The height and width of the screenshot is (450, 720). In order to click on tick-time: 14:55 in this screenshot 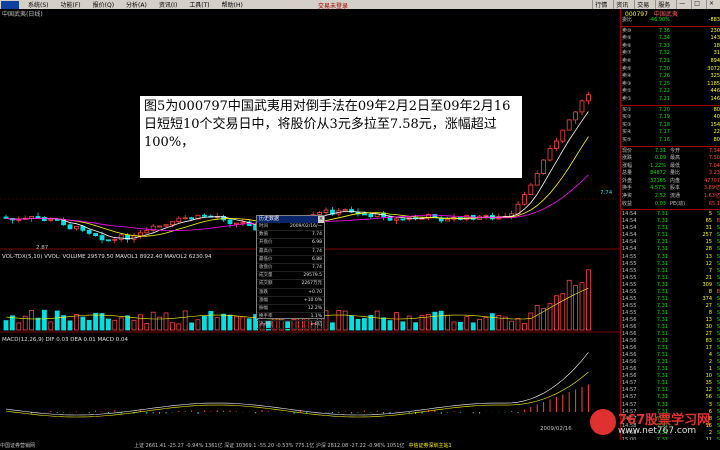, I will do `click(629, 270)`.